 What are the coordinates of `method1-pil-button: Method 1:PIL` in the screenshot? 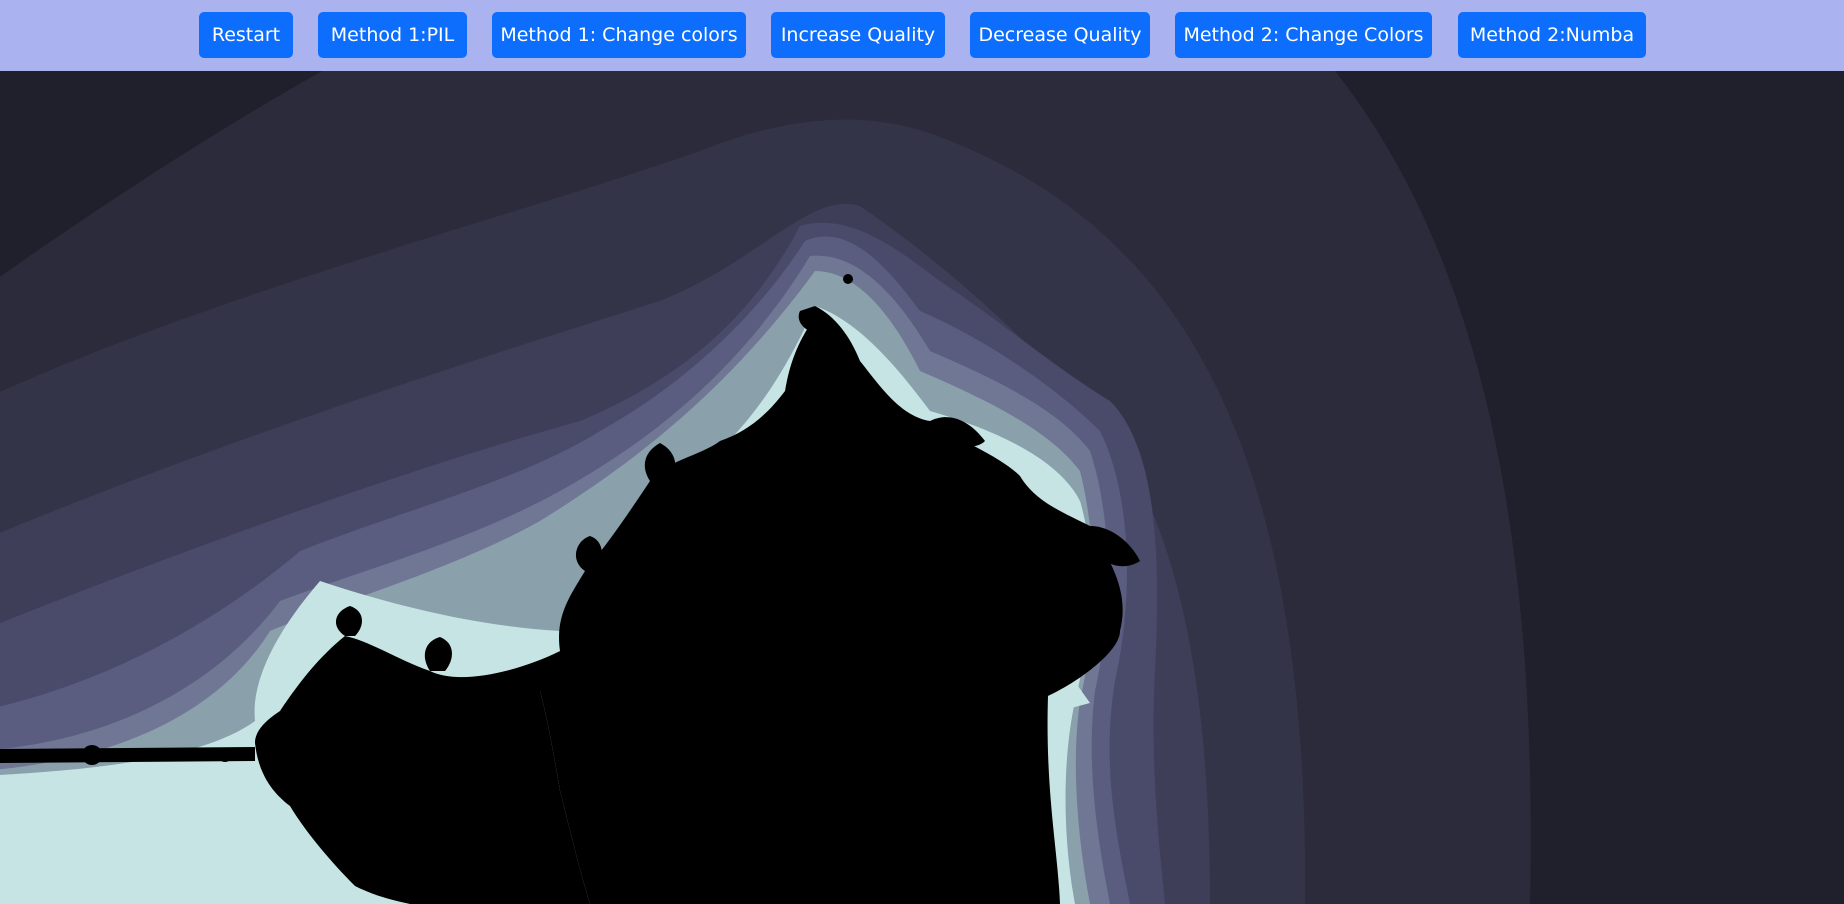 It's located at (392, 35).